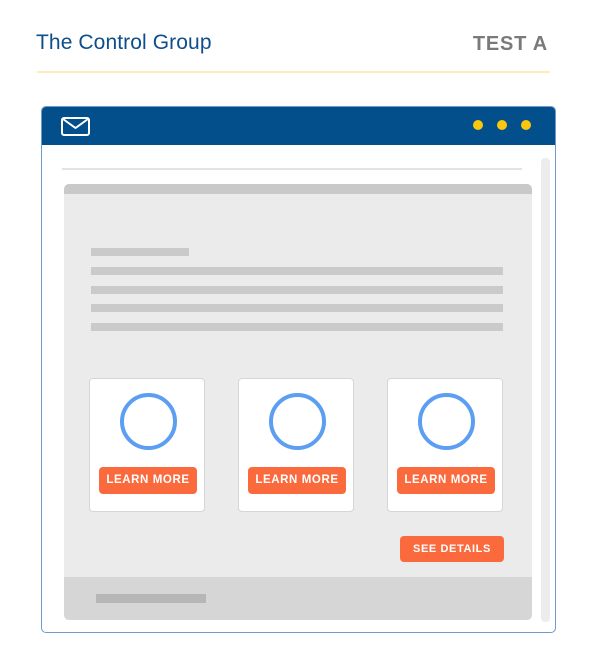 This screenshot has width=600, height=662. What do you see at coordinates (151, 598) in the screenshot?
I see `footer-text-placeholder` at bounding box center [151, 598].